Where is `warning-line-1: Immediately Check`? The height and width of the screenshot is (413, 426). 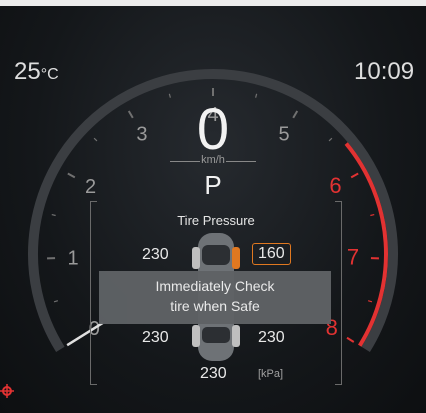 warning-line-1: Immediately Check is located at coordinates (215, 286).